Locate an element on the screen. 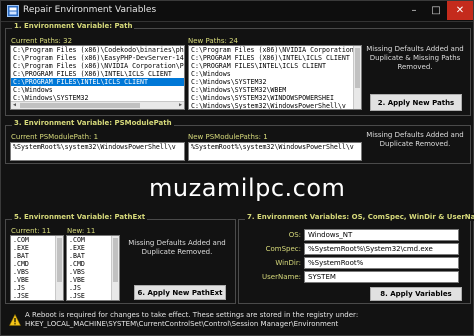 The height and width of the screenshot is (336, 474). apply-new-paths-button: 2. Apply New Paths is located at coordinates (416, 102).